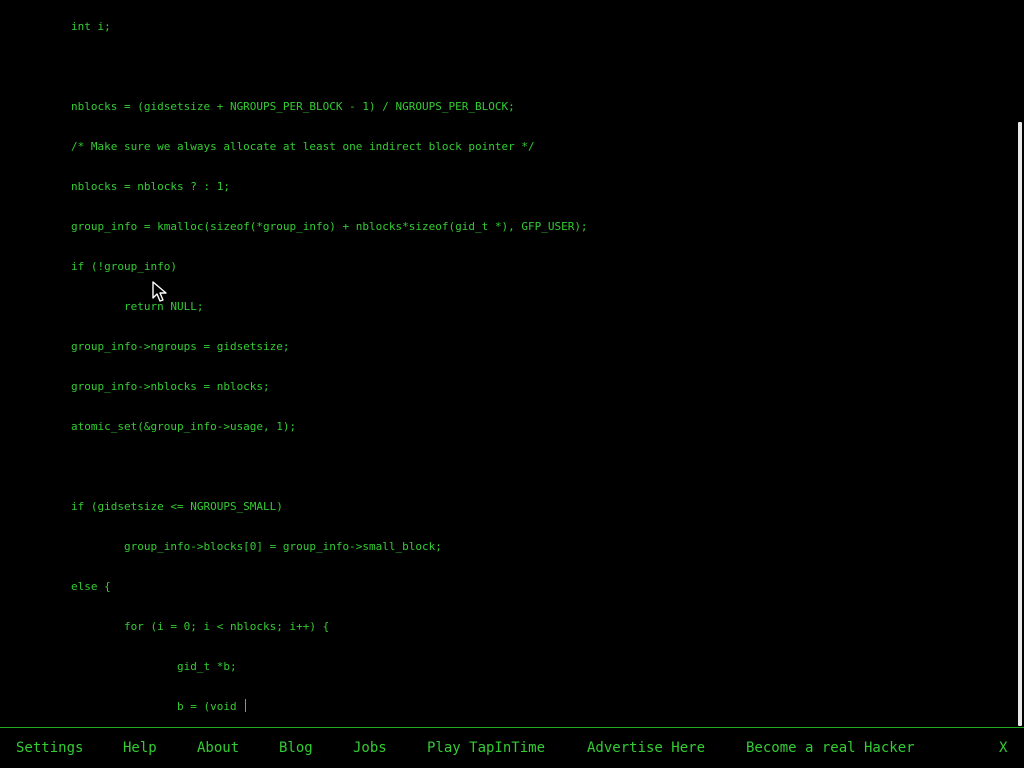 Image resolution: width=1024 pixels, height=768 pixels. What do you see at coordinates (646, 748) in the screenshot?
I see `advertise-here-link: Advertise Here` at bounding box center [646, 748].